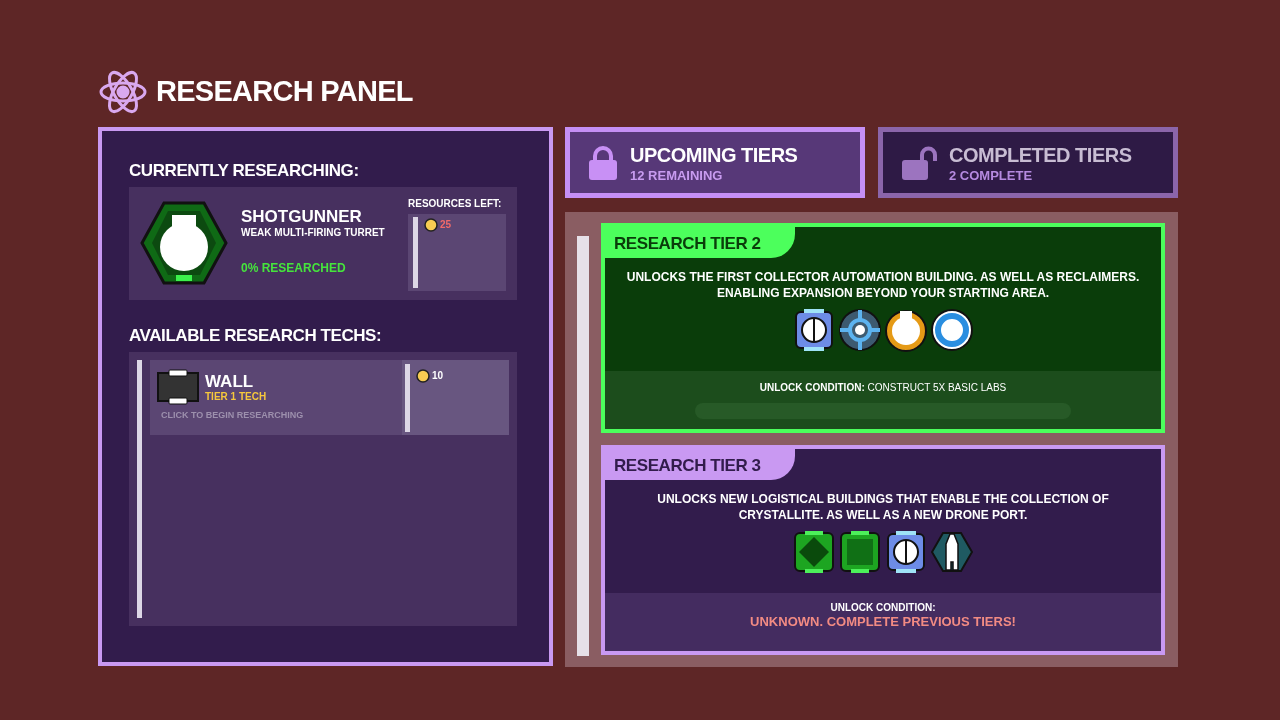  Describe the element at coordinates (952, 552) in the screenshot. I see `drone-port-icon` at that location.